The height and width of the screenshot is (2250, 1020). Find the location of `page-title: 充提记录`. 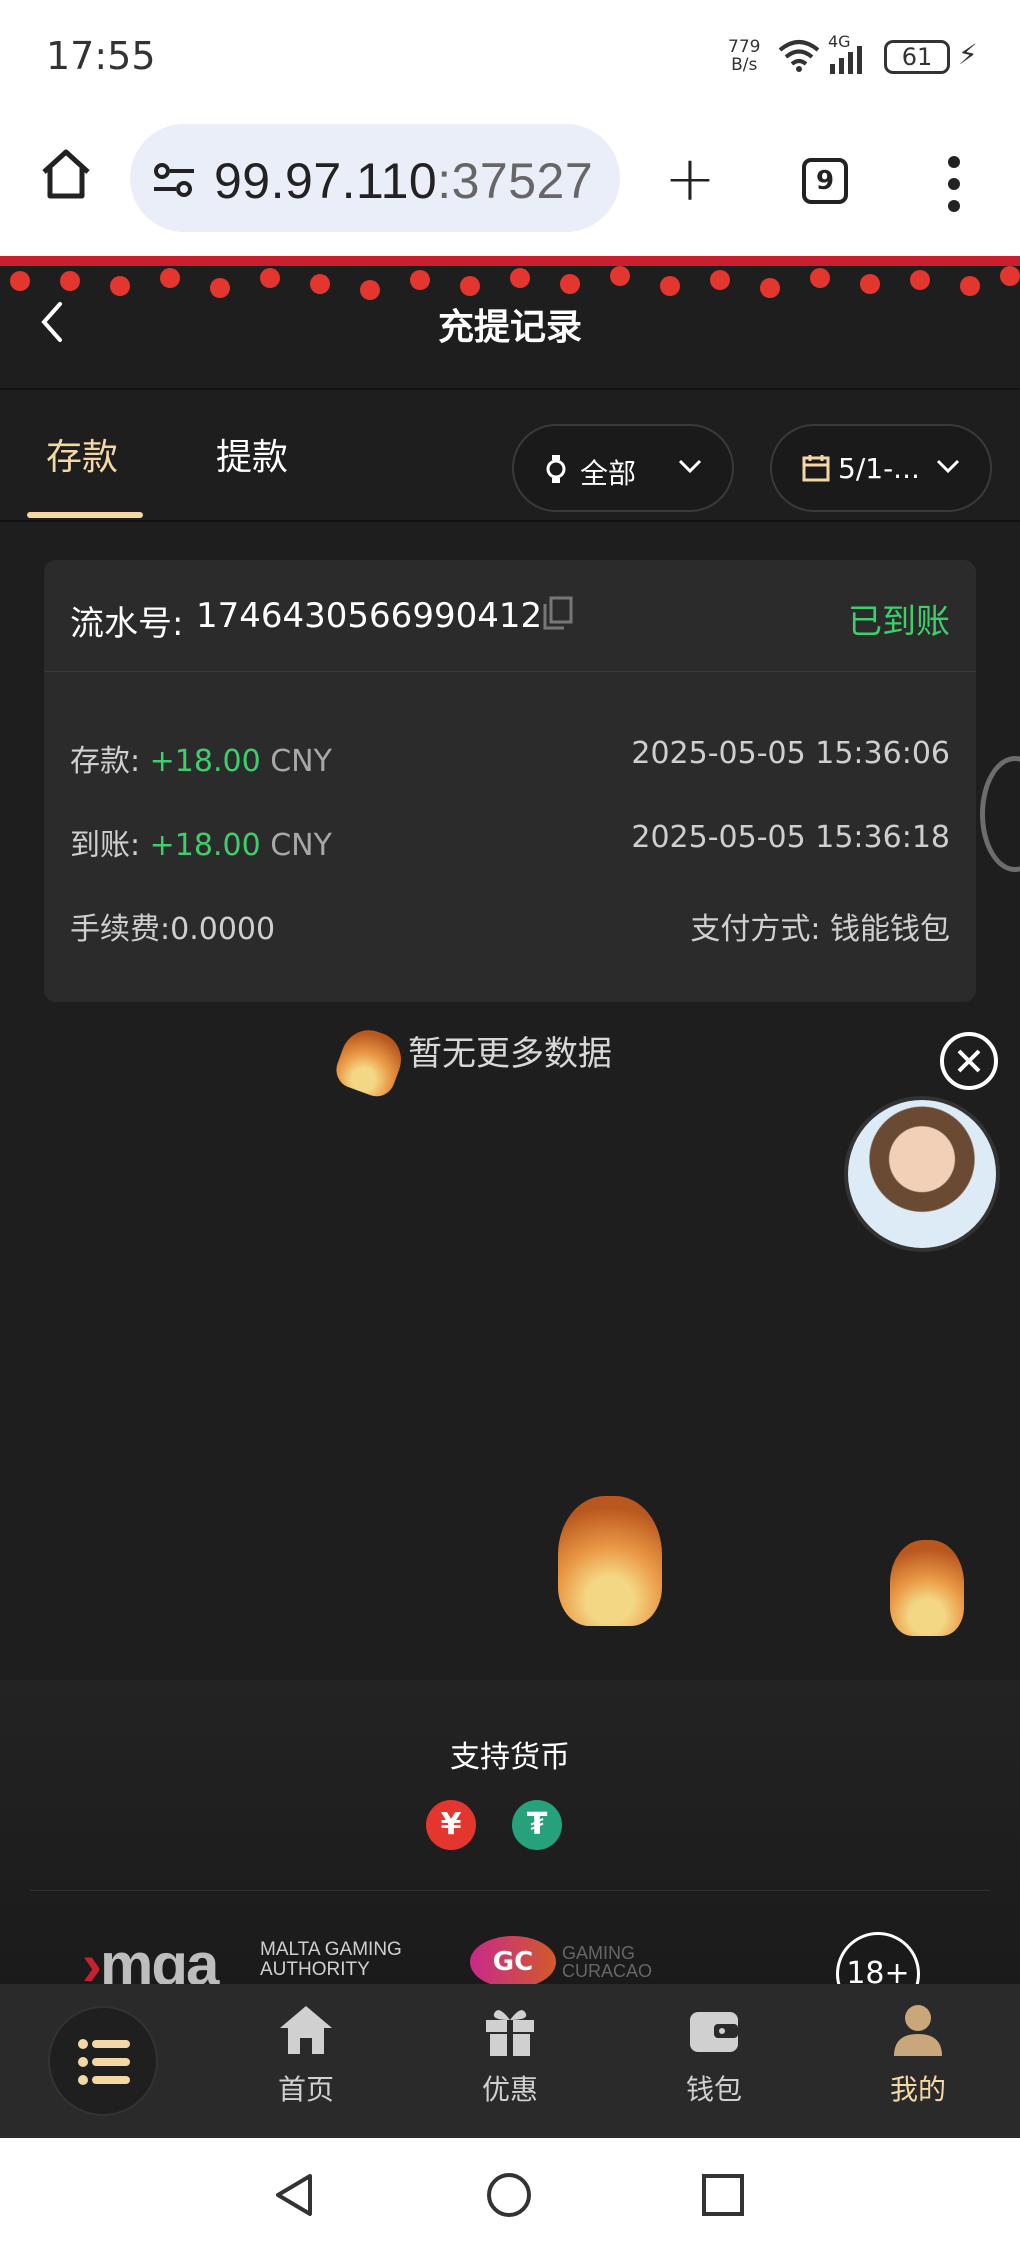

page-title: 充提记录 is located at coordinates (509, 327).